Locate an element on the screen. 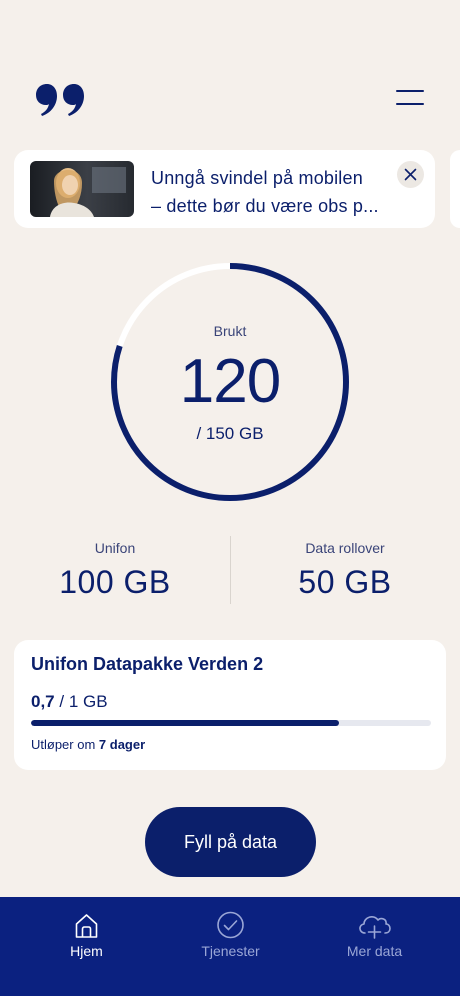  unifon-stat: Unifon 100 GB is located at coordinates (115, 568).